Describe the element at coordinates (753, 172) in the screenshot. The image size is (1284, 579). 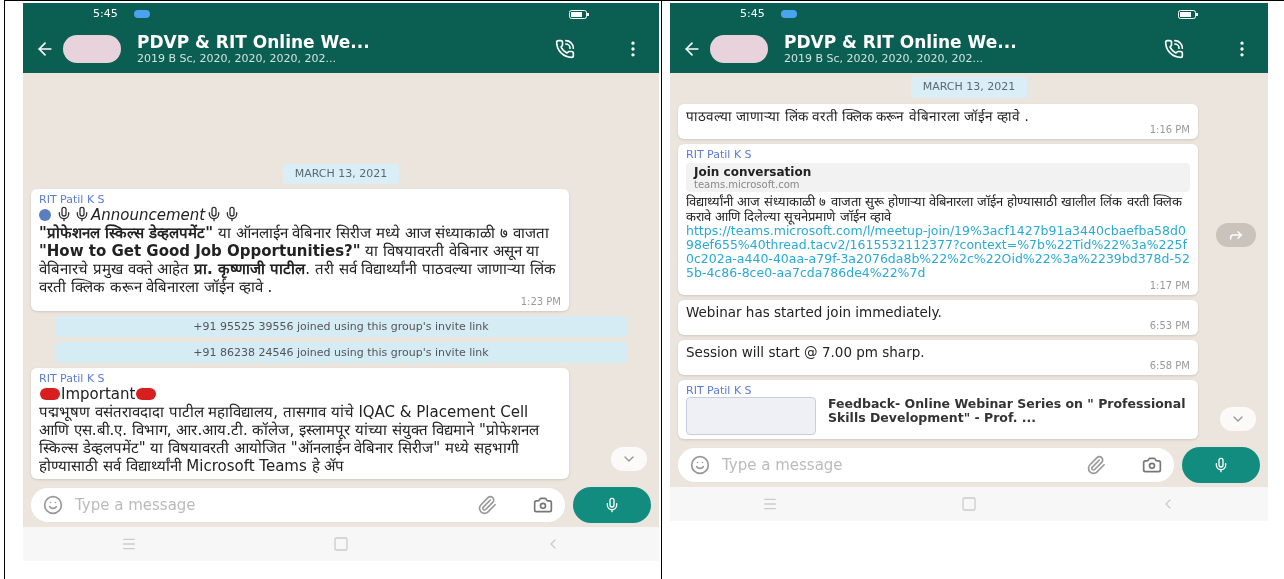
I see `preview-title: Join conversation` at that location.